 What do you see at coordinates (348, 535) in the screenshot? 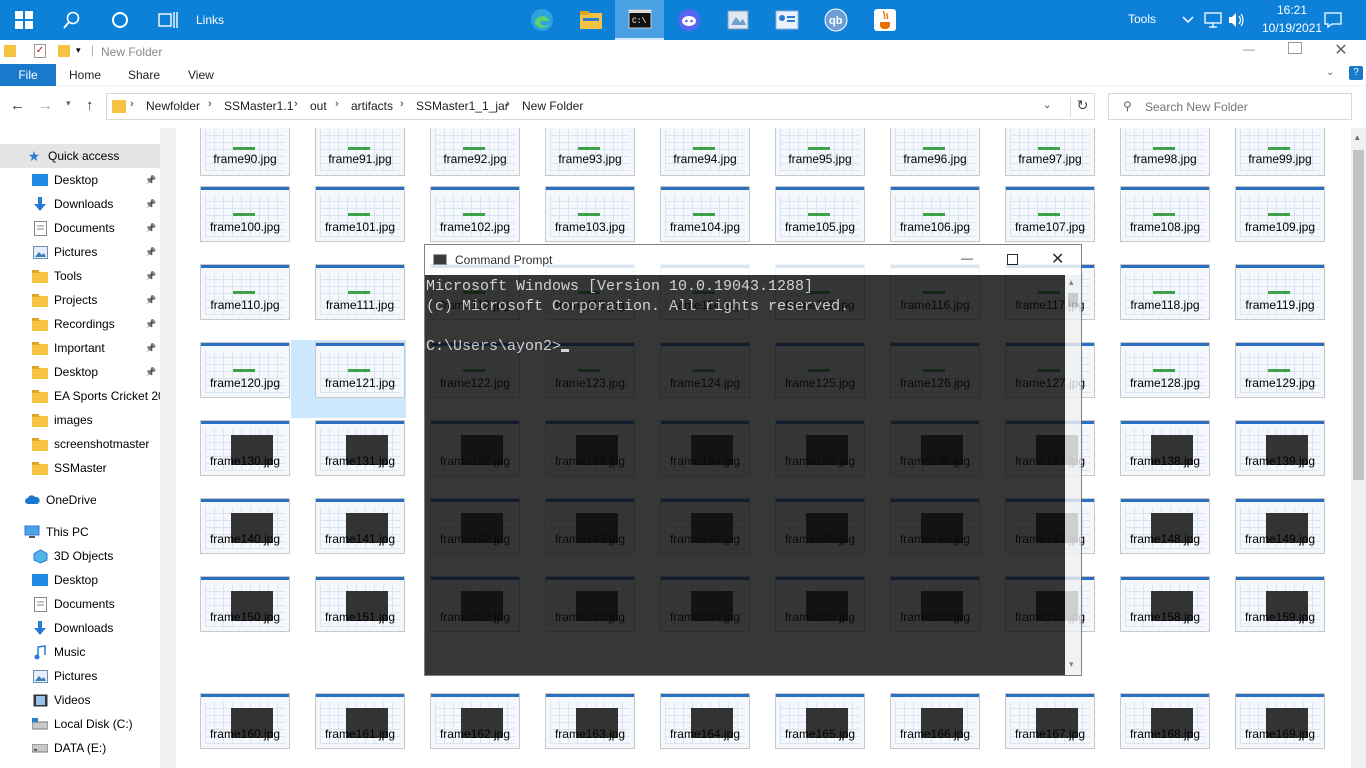
I see `file-item: frame141.jpg` at bounding box center [348, 535].